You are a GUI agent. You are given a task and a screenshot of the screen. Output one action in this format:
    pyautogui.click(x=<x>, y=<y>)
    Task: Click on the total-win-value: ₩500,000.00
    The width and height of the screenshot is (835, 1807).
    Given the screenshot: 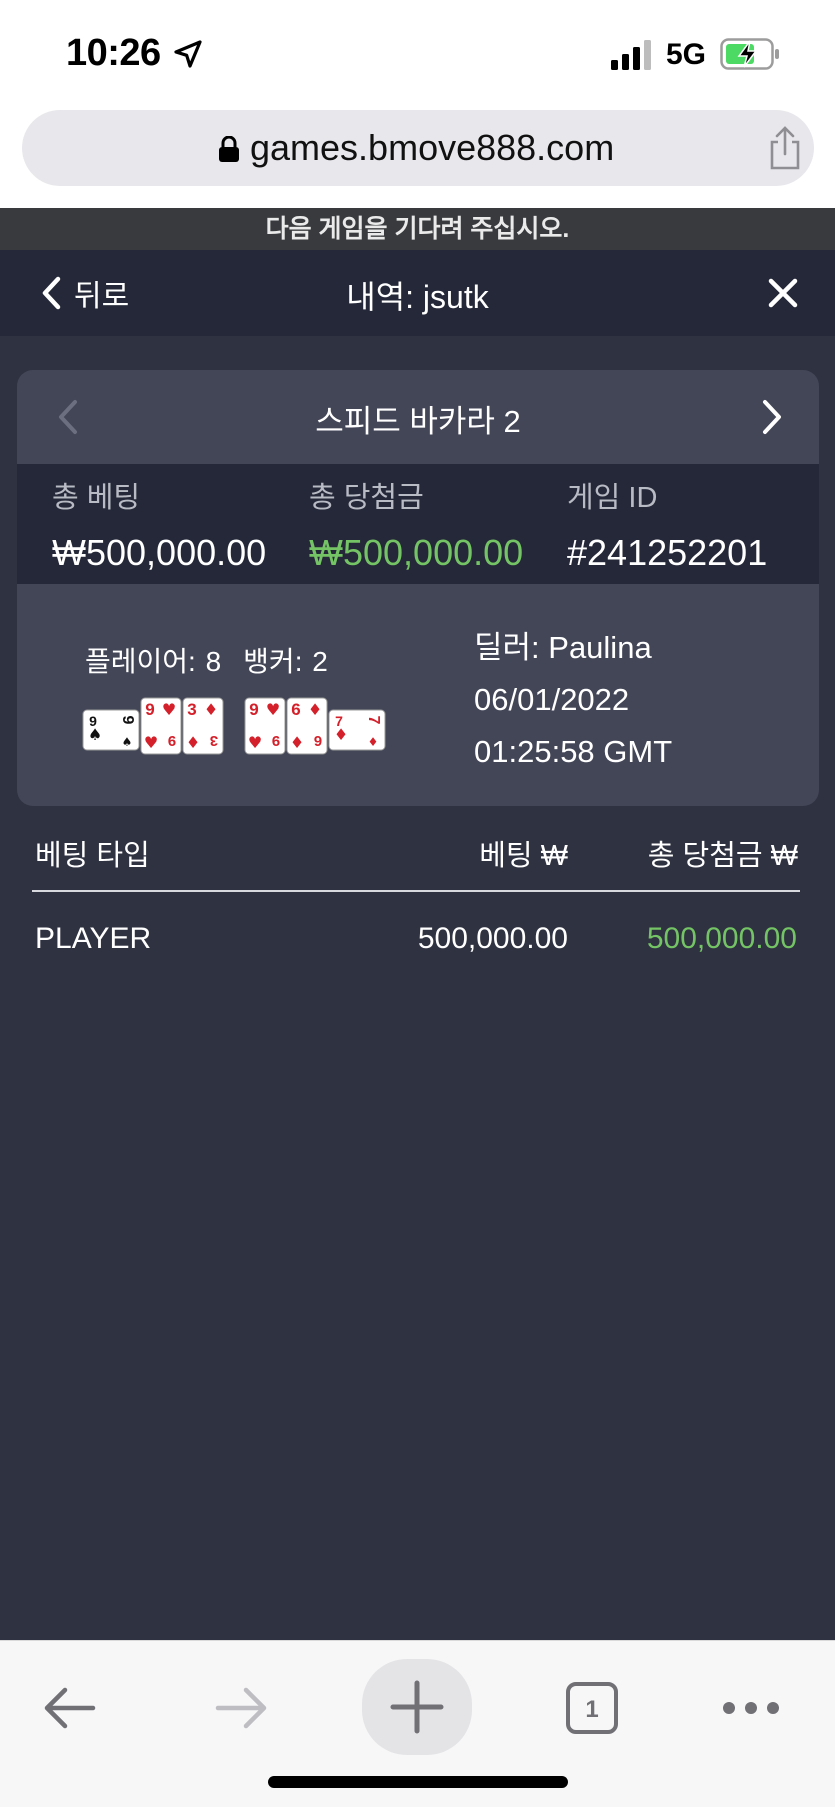 What is the action you would take?
    pyautogui.click(x=416, y=552)
    